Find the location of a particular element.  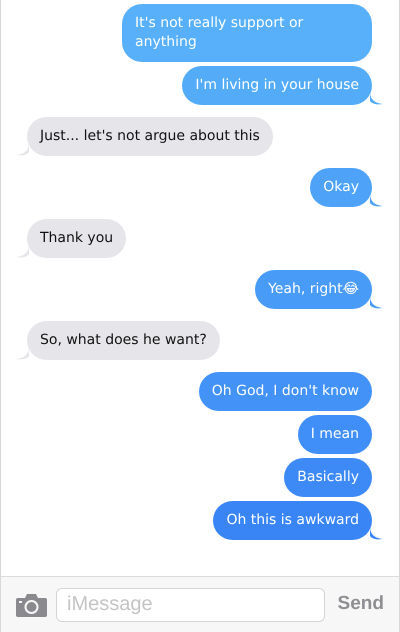

message-bubble: I mean is located at coordinates (335, 434).